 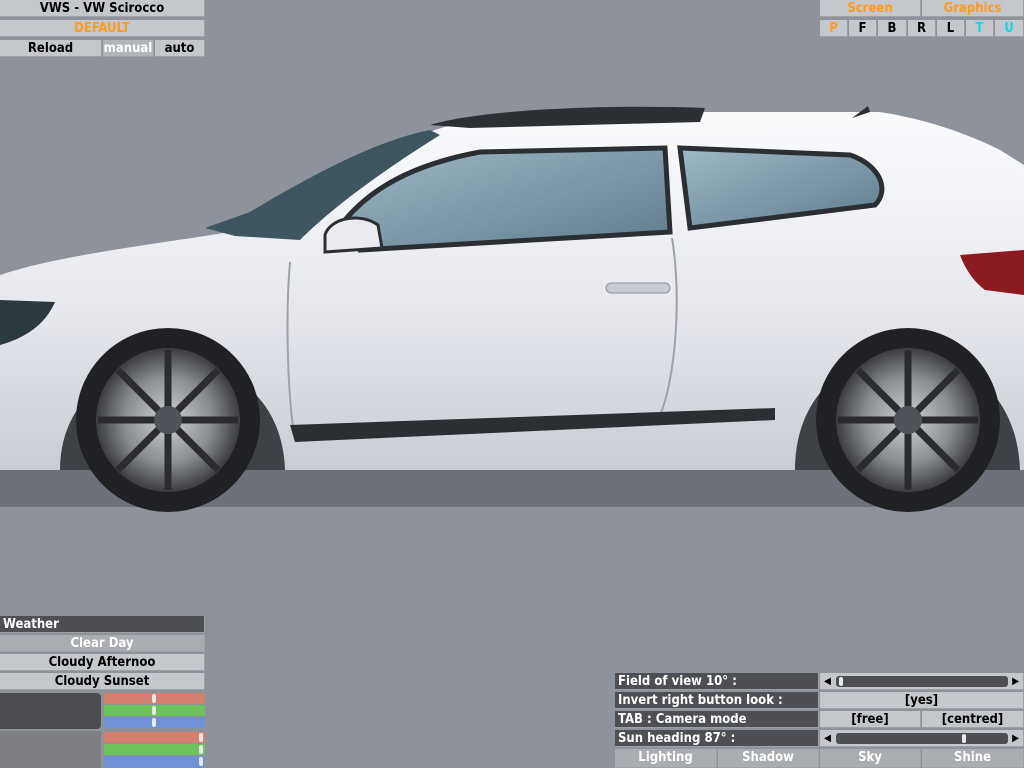 I want to click on ambient-blue-slider, so click(x=154, y=762).